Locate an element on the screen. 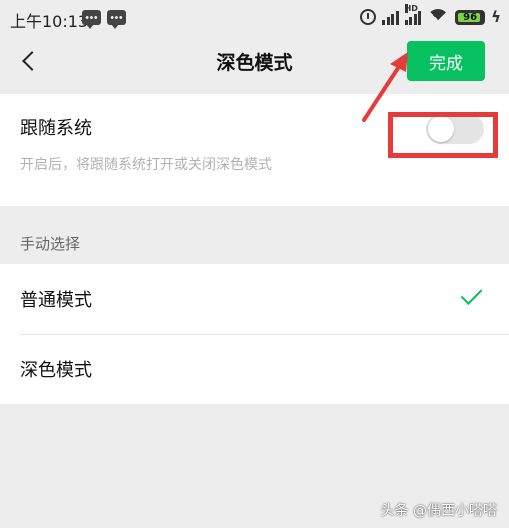 This screenshot has height=528, width=509. battery-level: 96 is located at coordinates (470, 17).